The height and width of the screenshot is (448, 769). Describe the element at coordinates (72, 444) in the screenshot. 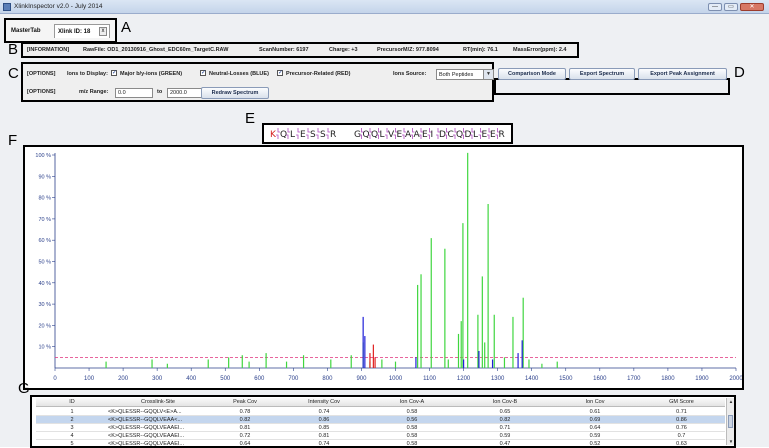

I see `table-cell: 5` at that location.